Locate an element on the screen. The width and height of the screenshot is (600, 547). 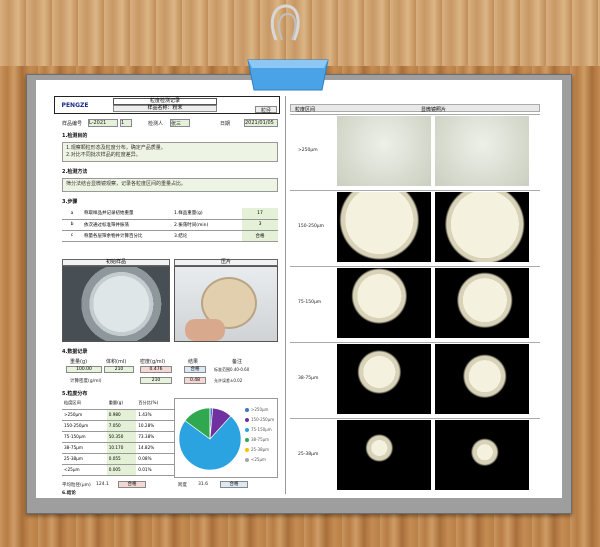
purpose-line-1: 1.观察颗粒形态及粒度分布，确定产品质量。 is located at coordinates (116, 148).